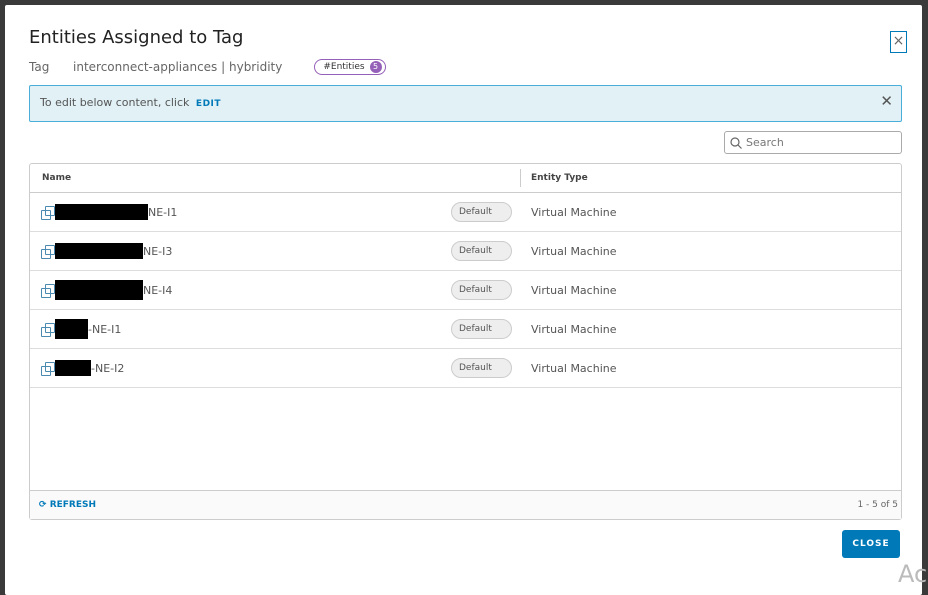  I want to click on pagination-info: 1 - 5 of 5, so click(877, 505).